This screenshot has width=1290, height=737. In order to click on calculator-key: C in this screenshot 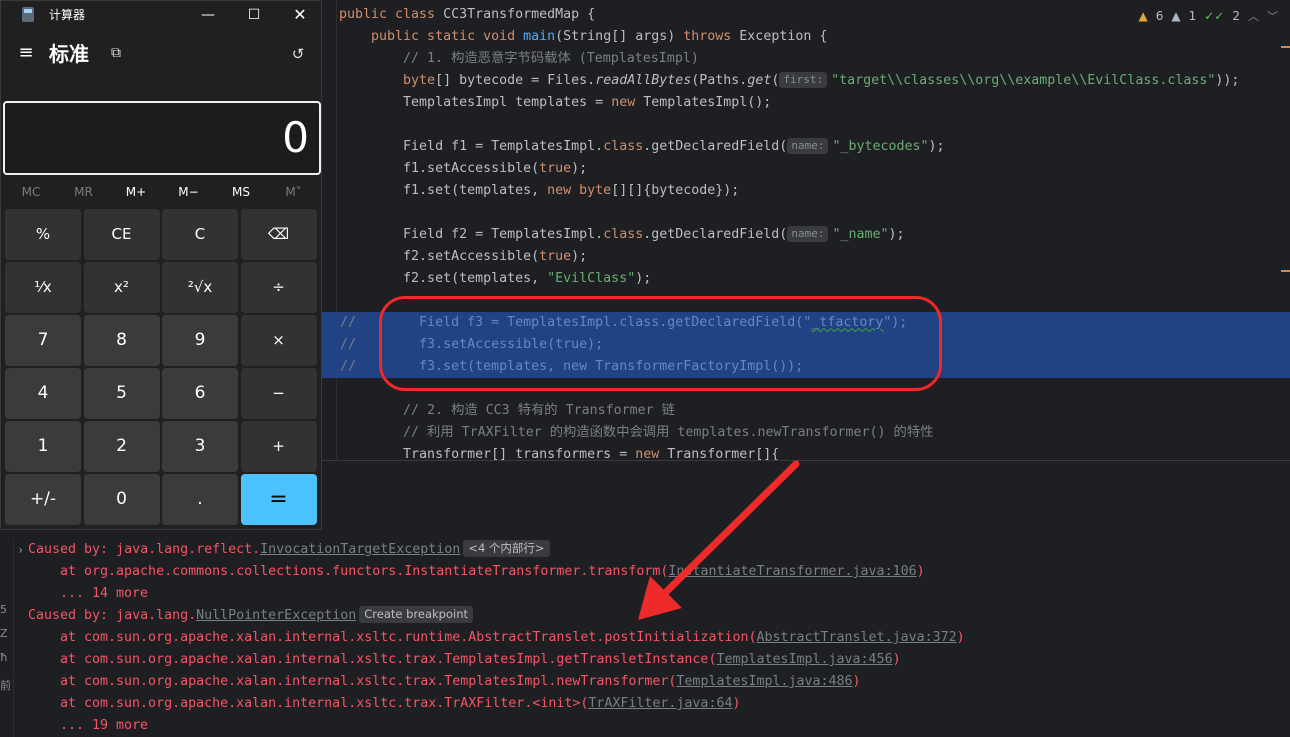, I will do `click(200, 234)`.